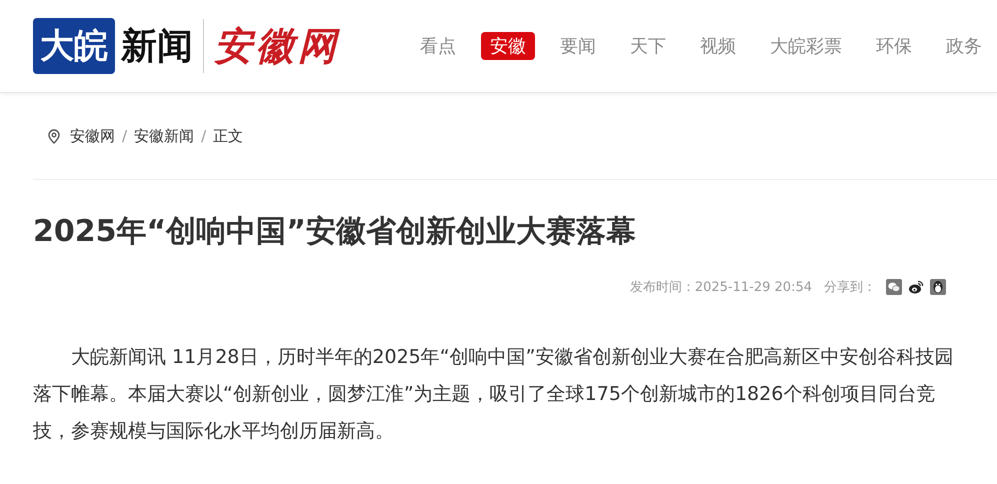  Describe the element at coordinates (335, 232) in the screenshot. I see `article-title: 2025年“创响中国”安徽省创新创业大赛落幕` at that location.